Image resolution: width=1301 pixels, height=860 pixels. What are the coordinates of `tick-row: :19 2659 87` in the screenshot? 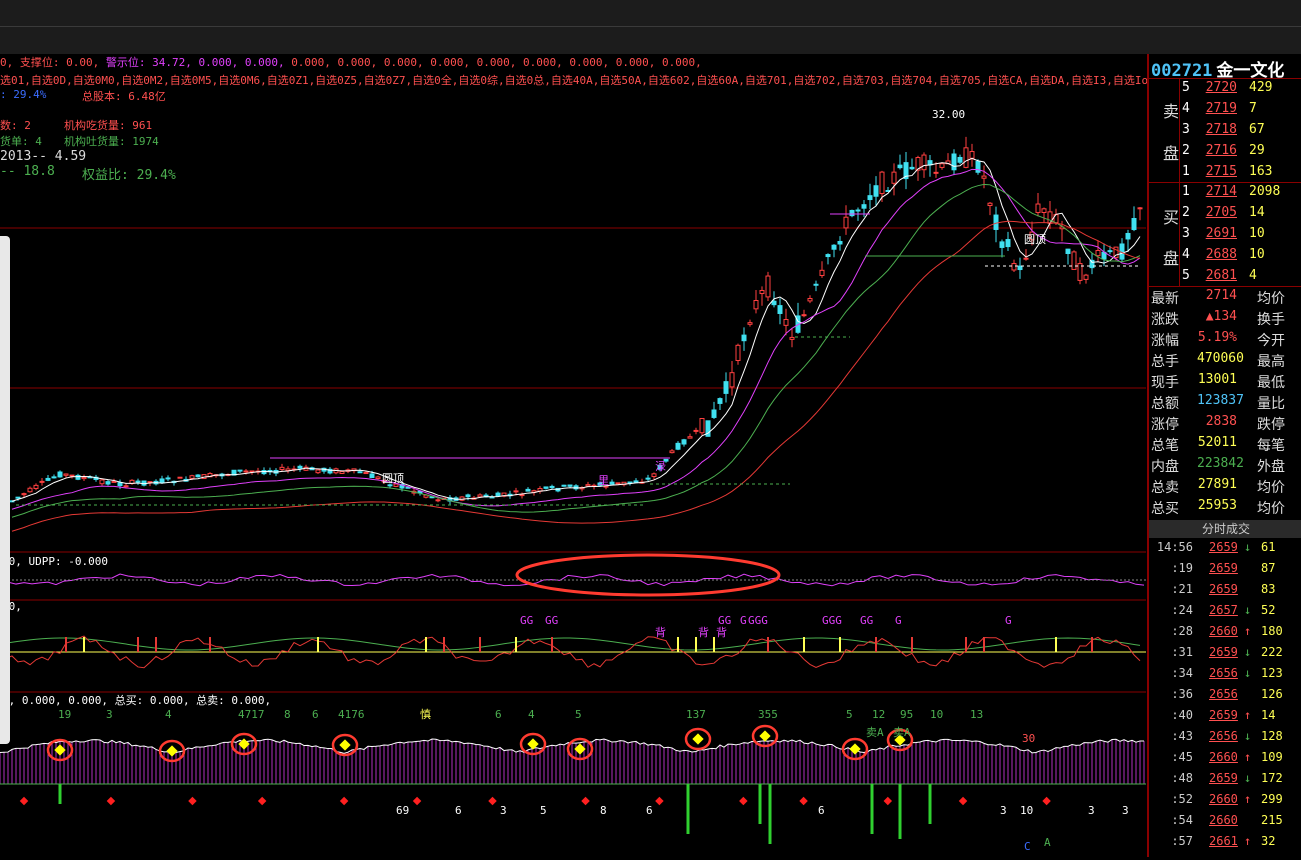 It's located at (1225, 571).